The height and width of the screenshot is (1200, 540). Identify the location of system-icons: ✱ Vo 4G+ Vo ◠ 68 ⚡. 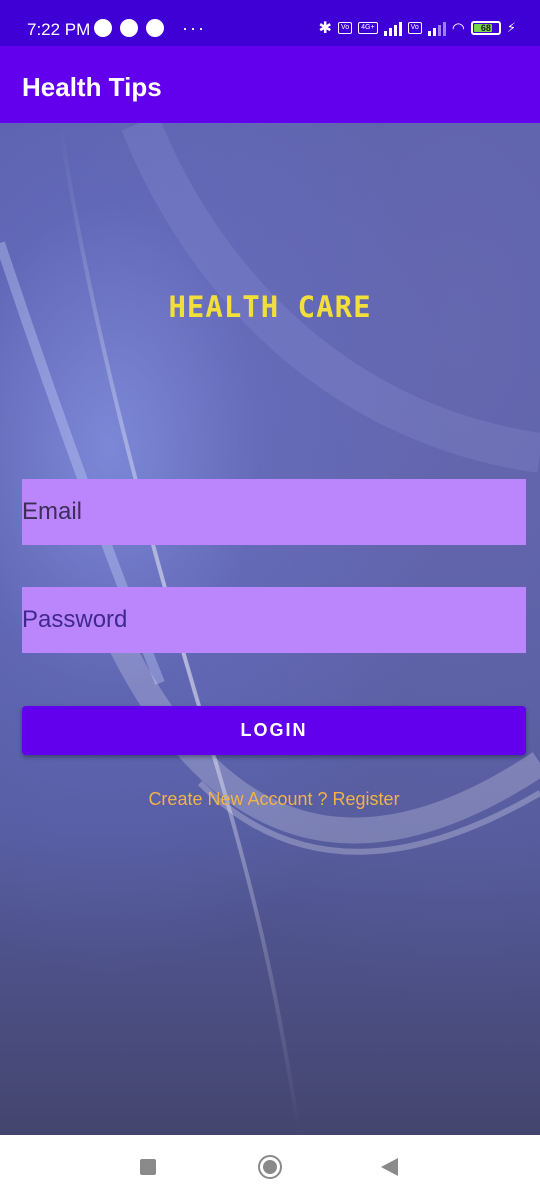
(417, 28).